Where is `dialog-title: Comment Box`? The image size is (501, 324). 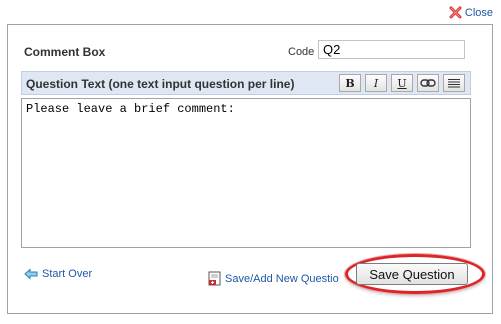 dialog-title: Comment Box is located at coordinates (65, 52).